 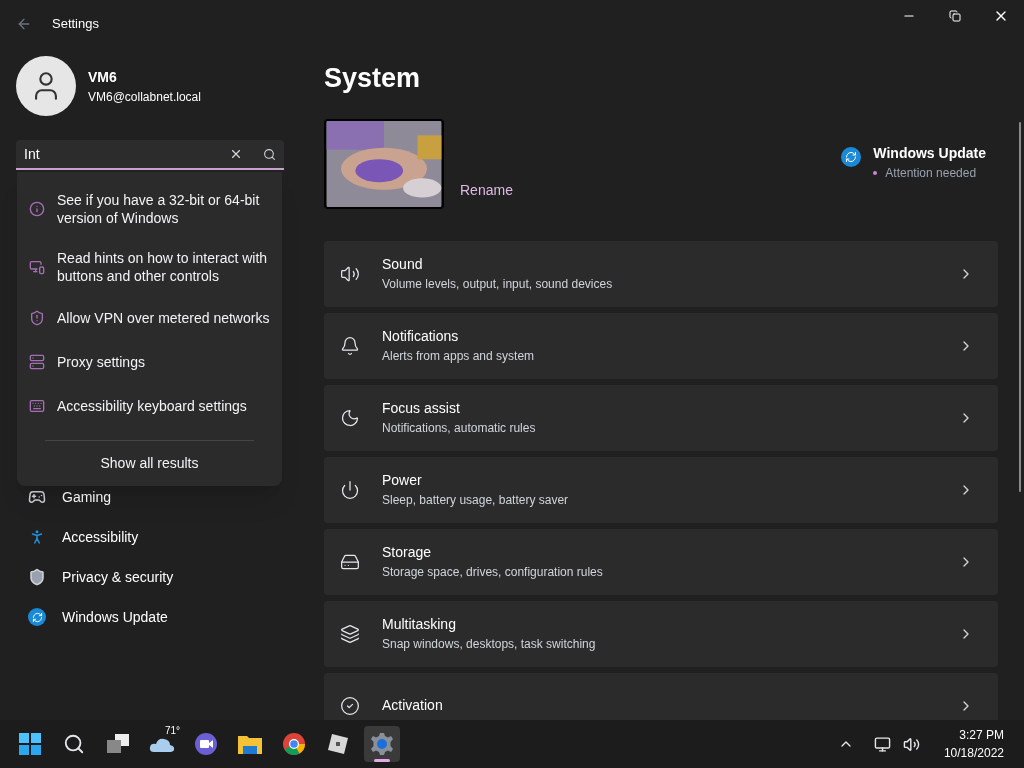 I want to click on clear-icon, so click(x=236, y=154).